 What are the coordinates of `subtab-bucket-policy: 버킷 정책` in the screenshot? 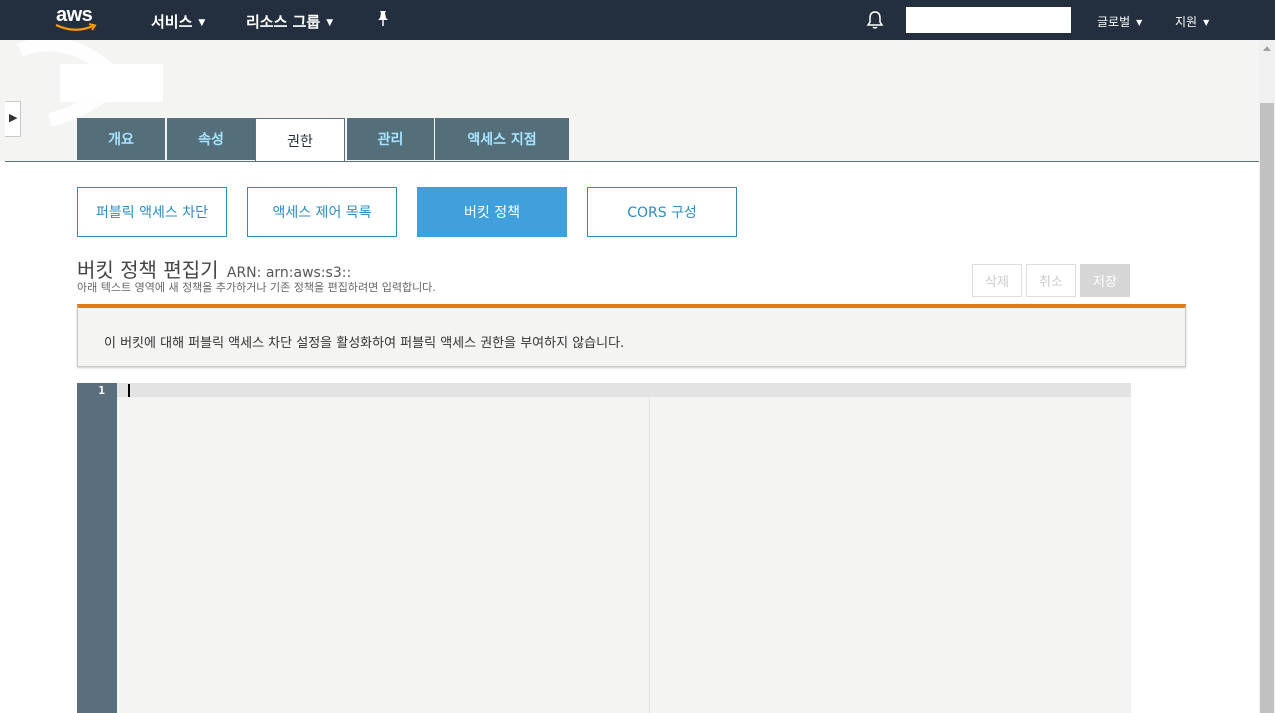 It's located at (492, 212).